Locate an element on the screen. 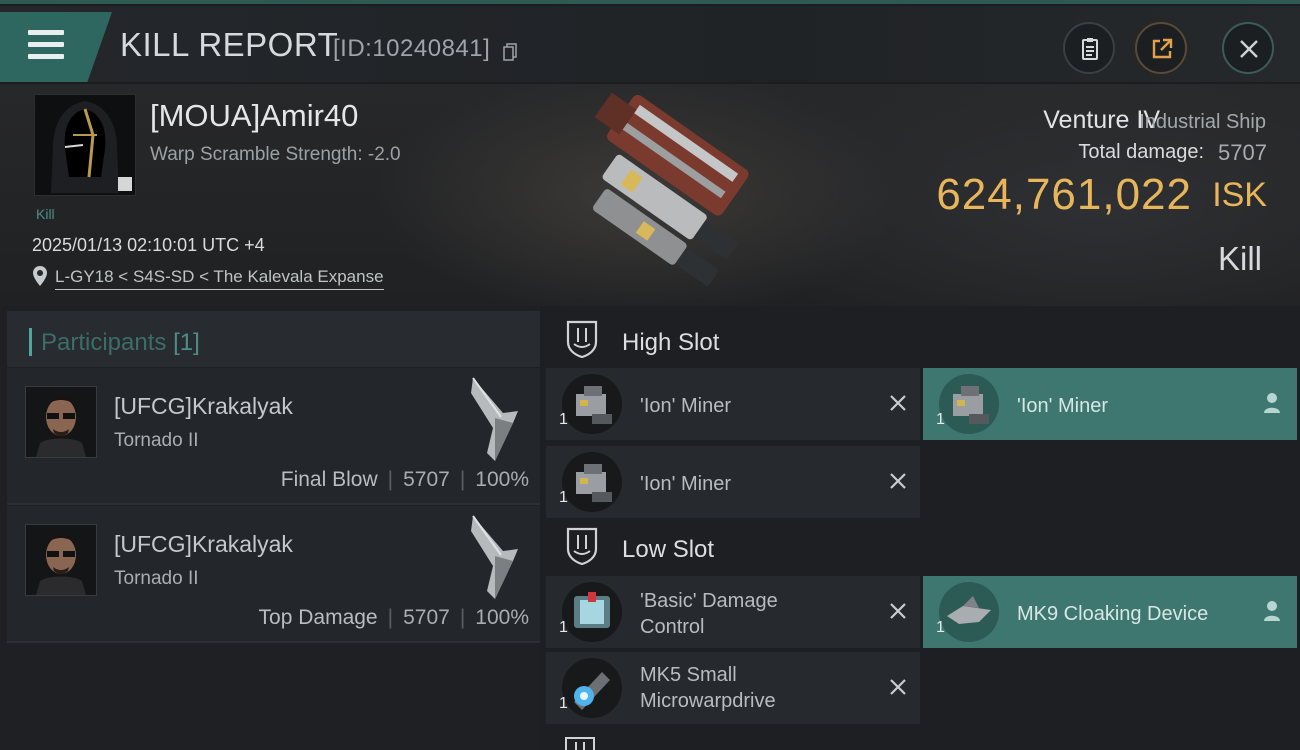  module-item: 1 MK5 Small Microwarpdrive is located at coordinates (733, 688).